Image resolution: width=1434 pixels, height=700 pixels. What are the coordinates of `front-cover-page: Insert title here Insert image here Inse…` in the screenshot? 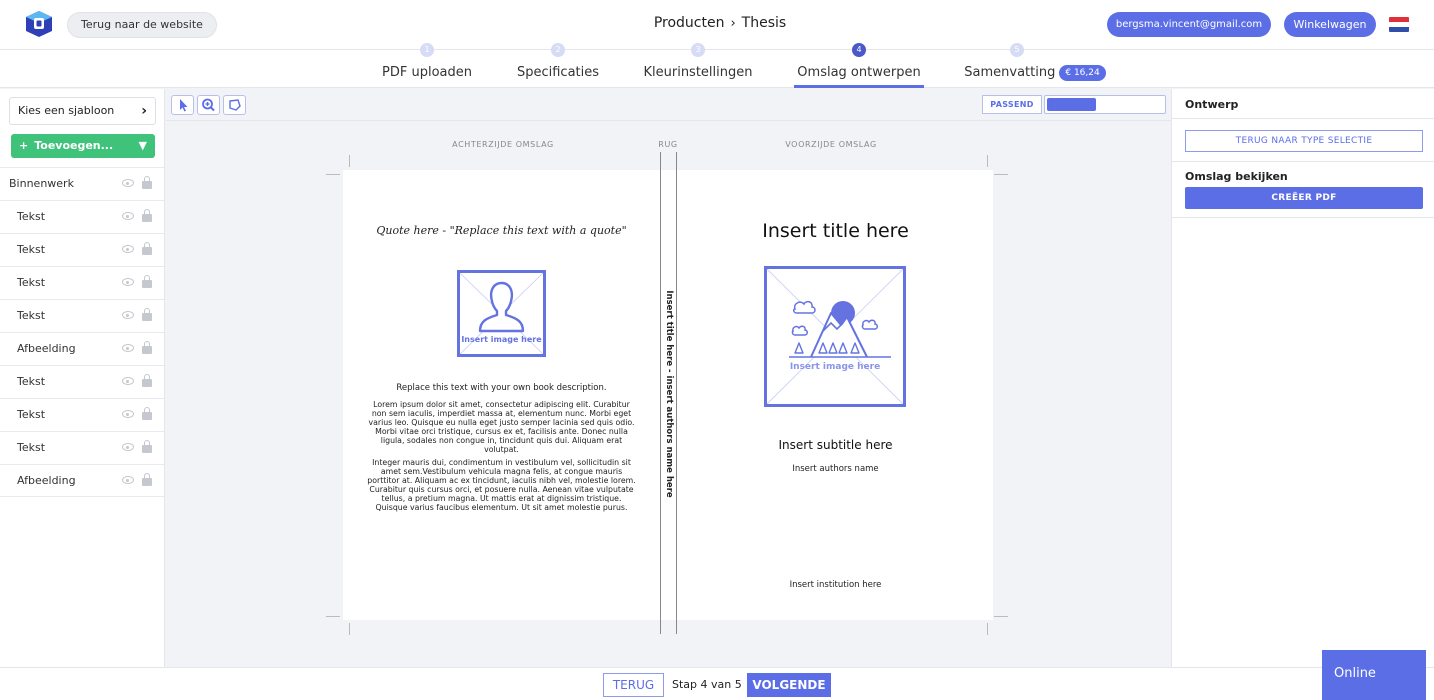 It's located at (835, 395).